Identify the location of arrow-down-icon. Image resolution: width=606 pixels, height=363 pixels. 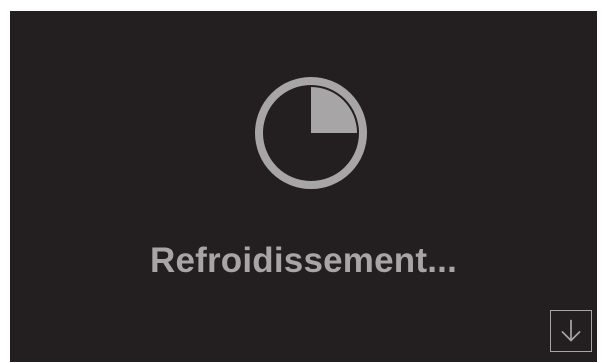
(571, 330).